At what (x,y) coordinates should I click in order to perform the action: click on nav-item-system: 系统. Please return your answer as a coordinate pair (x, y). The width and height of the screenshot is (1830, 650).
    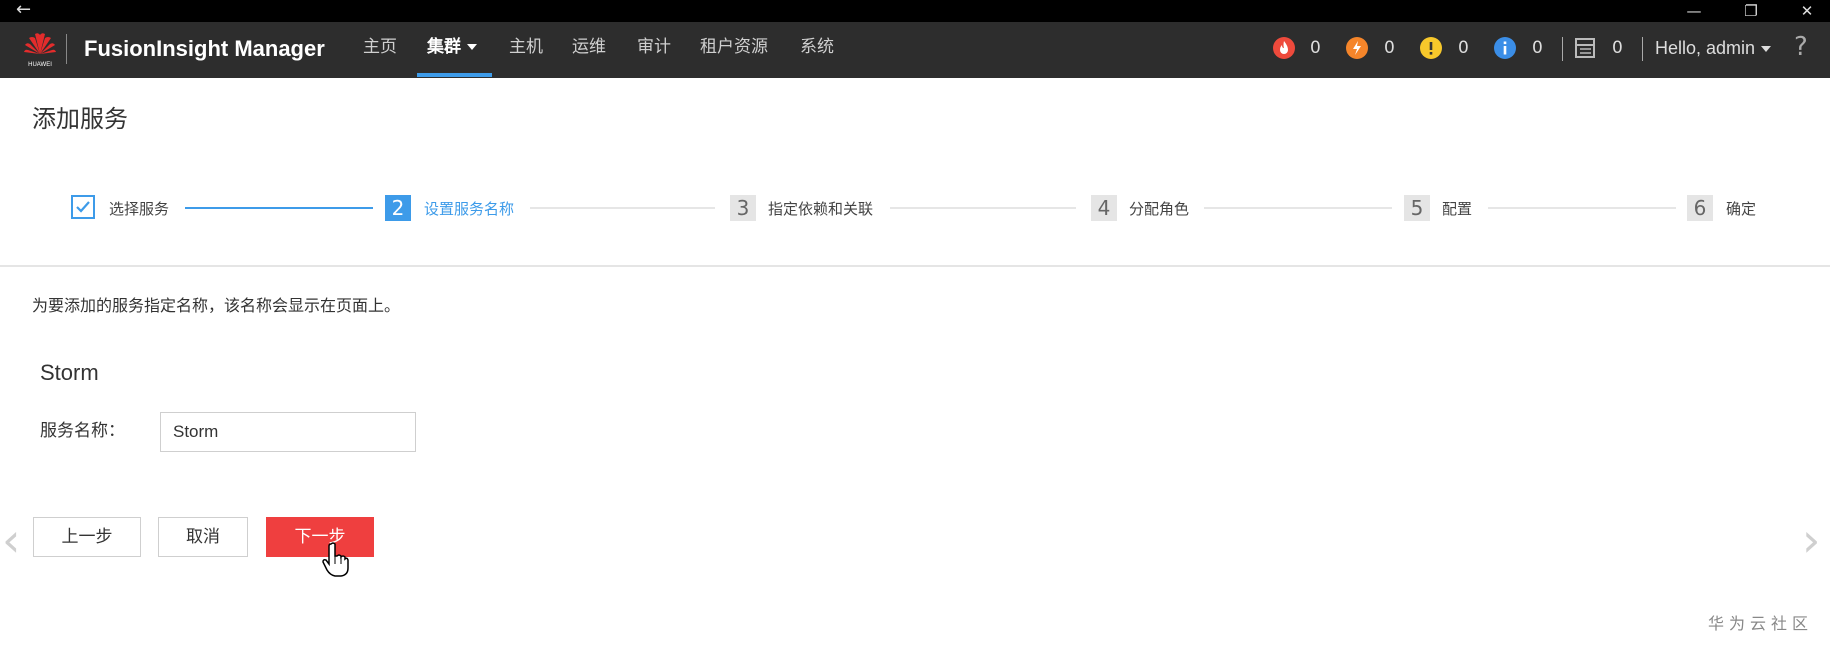
    Looking at the image, I should click on (817, 50).